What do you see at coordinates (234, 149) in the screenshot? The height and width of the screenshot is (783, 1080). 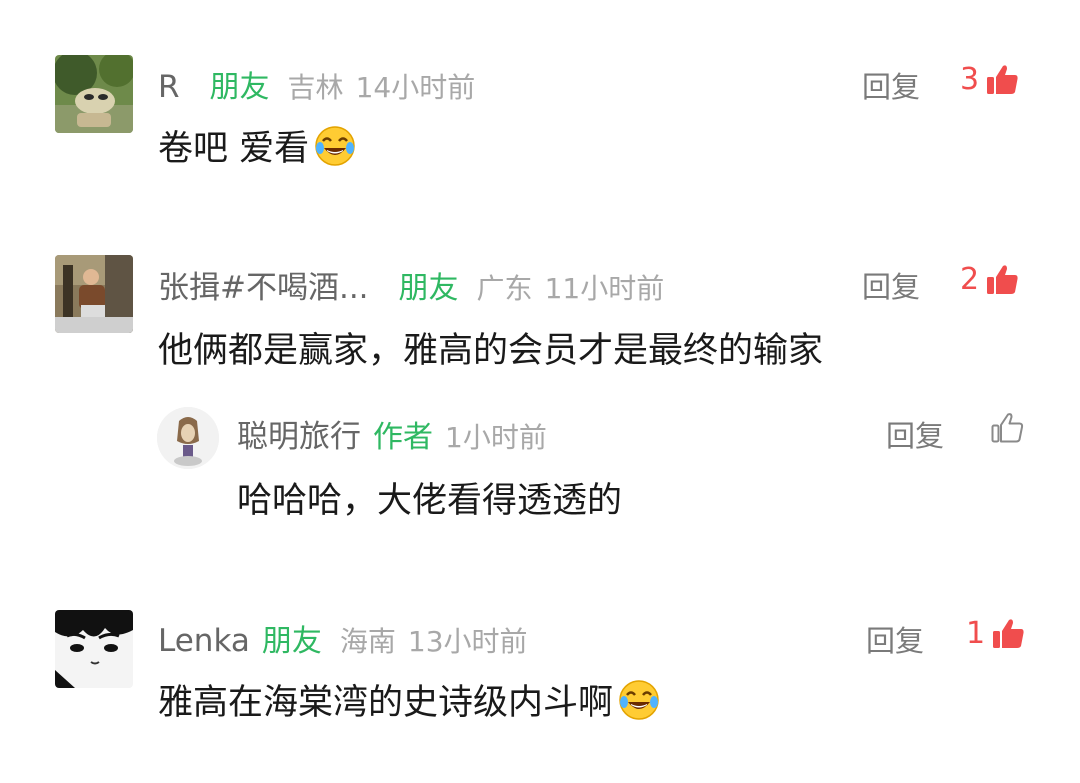 I see `comment-text-content: 卷吧 爱看` at bounding box center [234, 149].